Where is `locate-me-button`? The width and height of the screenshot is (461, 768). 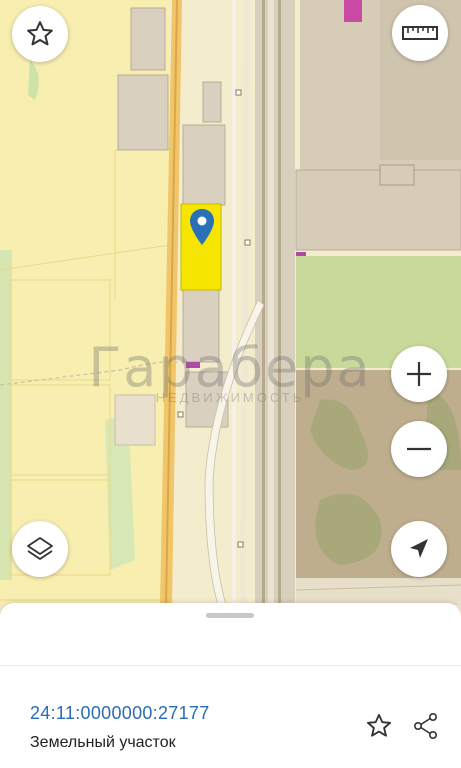
locate-me-button is located at coordinates (419, 549).